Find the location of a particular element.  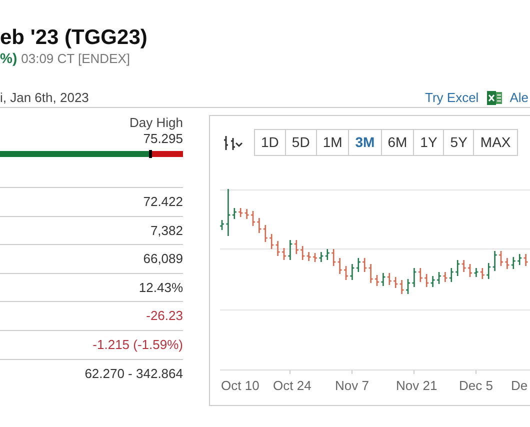

excel-link: Try Excel is located at coordinates (452, 98).